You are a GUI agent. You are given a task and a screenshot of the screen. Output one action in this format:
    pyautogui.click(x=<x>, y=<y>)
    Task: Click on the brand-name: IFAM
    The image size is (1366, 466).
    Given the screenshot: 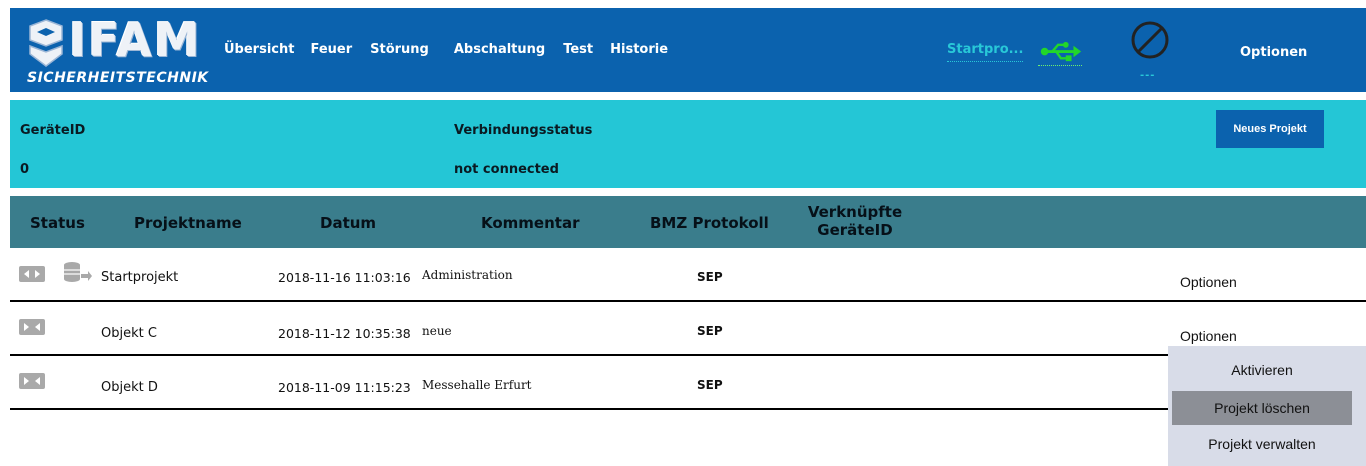 What is the action you would take?
    pyautogui.click(x=135, y=40)
    